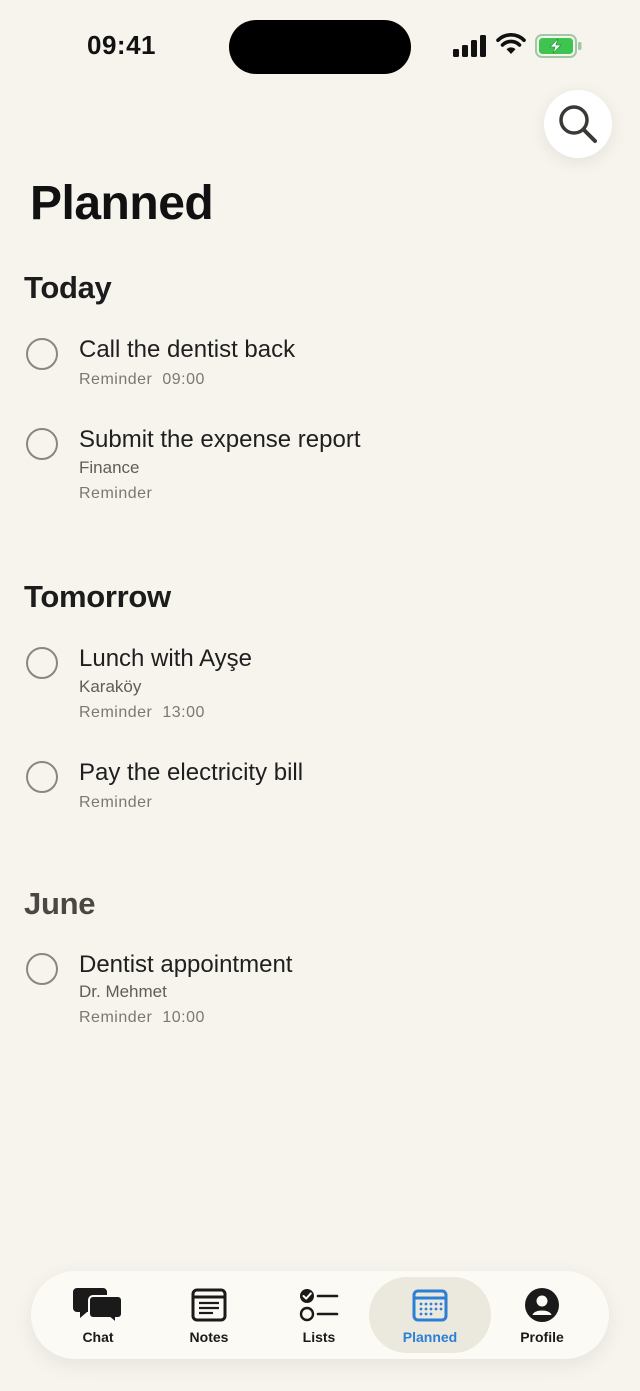 This screenshot has height=1391, width=640. I want to click on tab-notes: Notes, so click(209, 1315).